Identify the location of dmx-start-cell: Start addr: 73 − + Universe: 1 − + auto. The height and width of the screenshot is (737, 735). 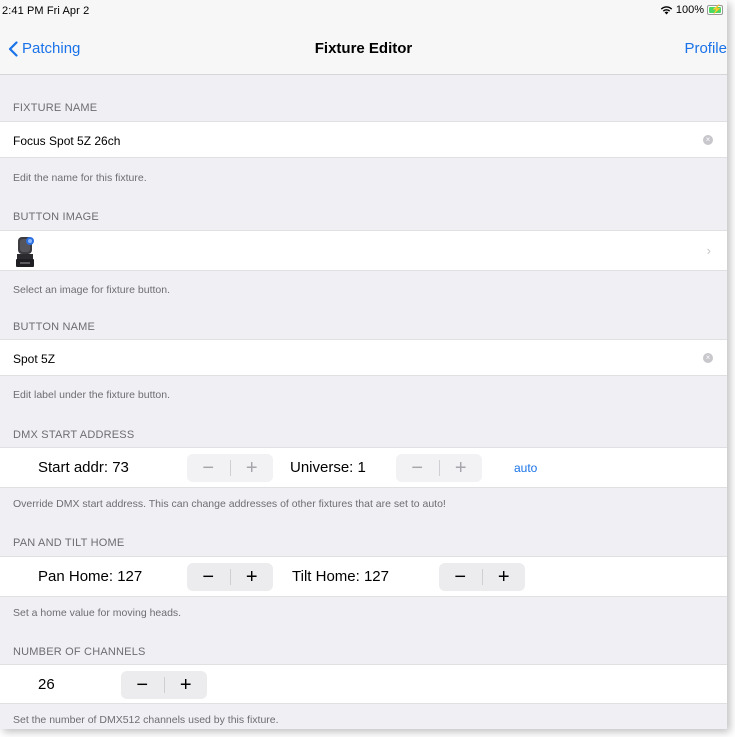
(363, 467).